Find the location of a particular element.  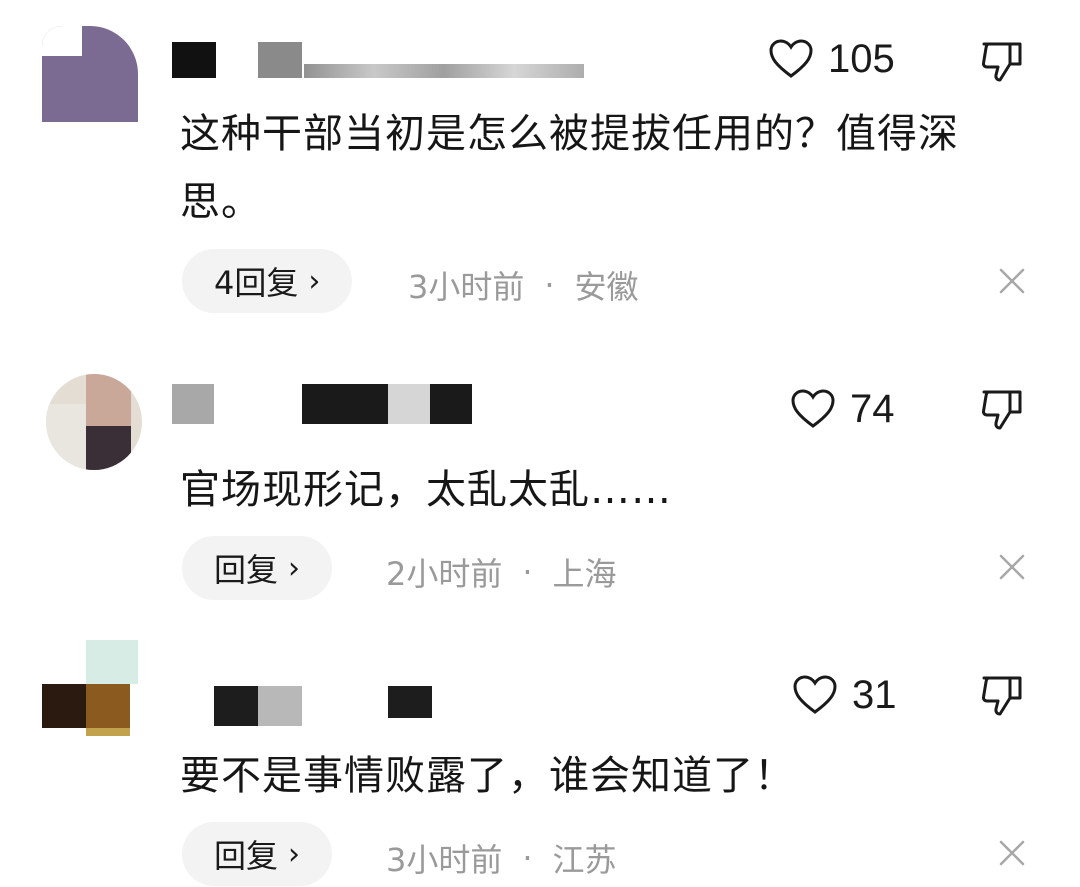

comment-meta: 3小时前 · 江苏 is located at coordinates (501, 858).